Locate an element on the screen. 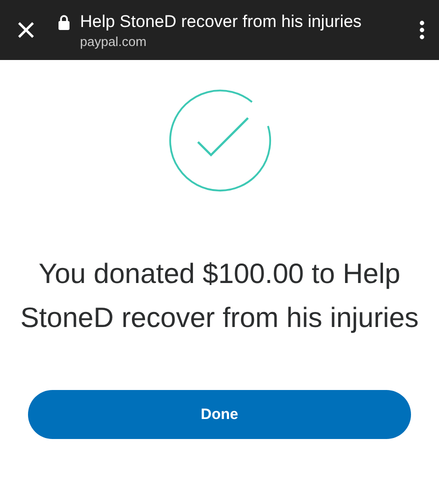  page-title: Help StoneD recover from his injuries is located at coordinates (221, 21).